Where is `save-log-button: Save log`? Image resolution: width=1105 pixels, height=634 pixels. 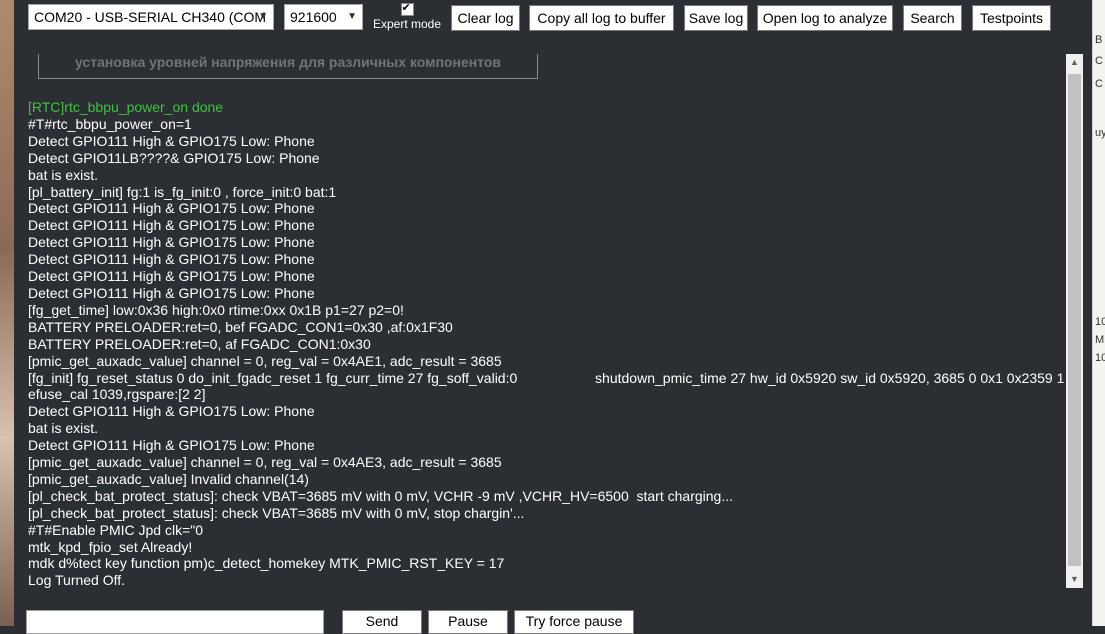 save-log-button: Save log is located at coordinates (716, 18).